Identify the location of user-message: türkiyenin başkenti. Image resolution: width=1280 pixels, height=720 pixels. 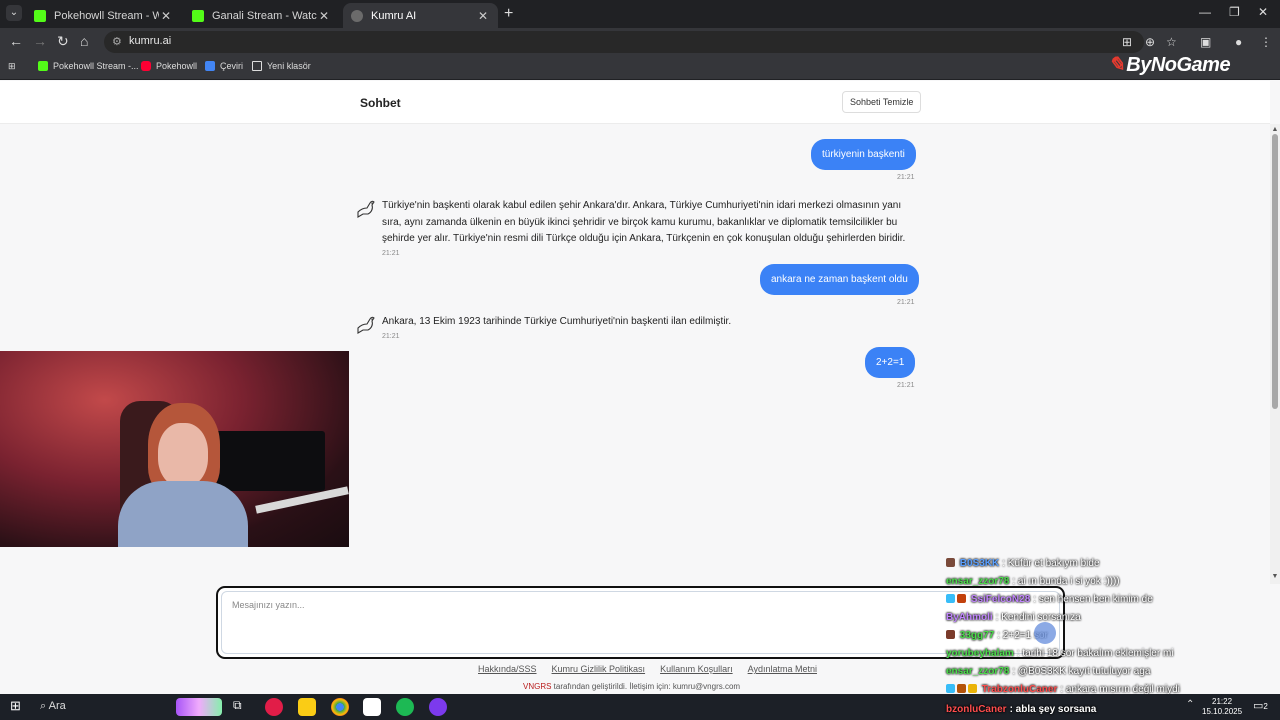
(863, 154).